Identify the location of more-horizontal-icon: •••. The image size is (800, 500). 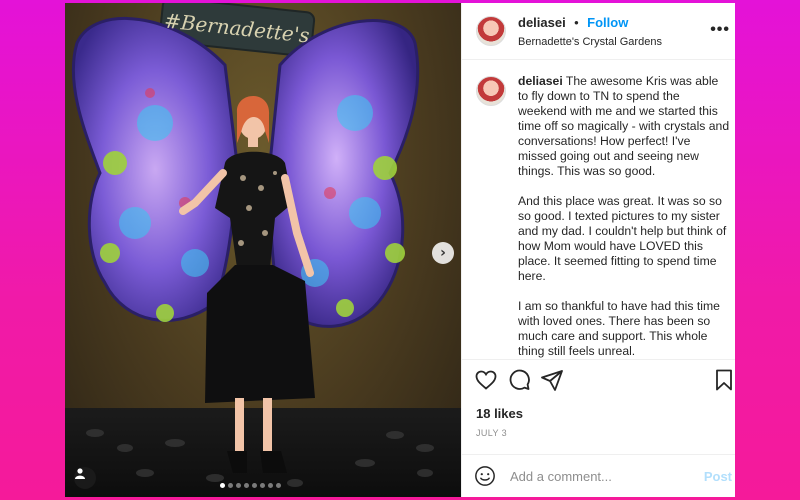
(720, 29).